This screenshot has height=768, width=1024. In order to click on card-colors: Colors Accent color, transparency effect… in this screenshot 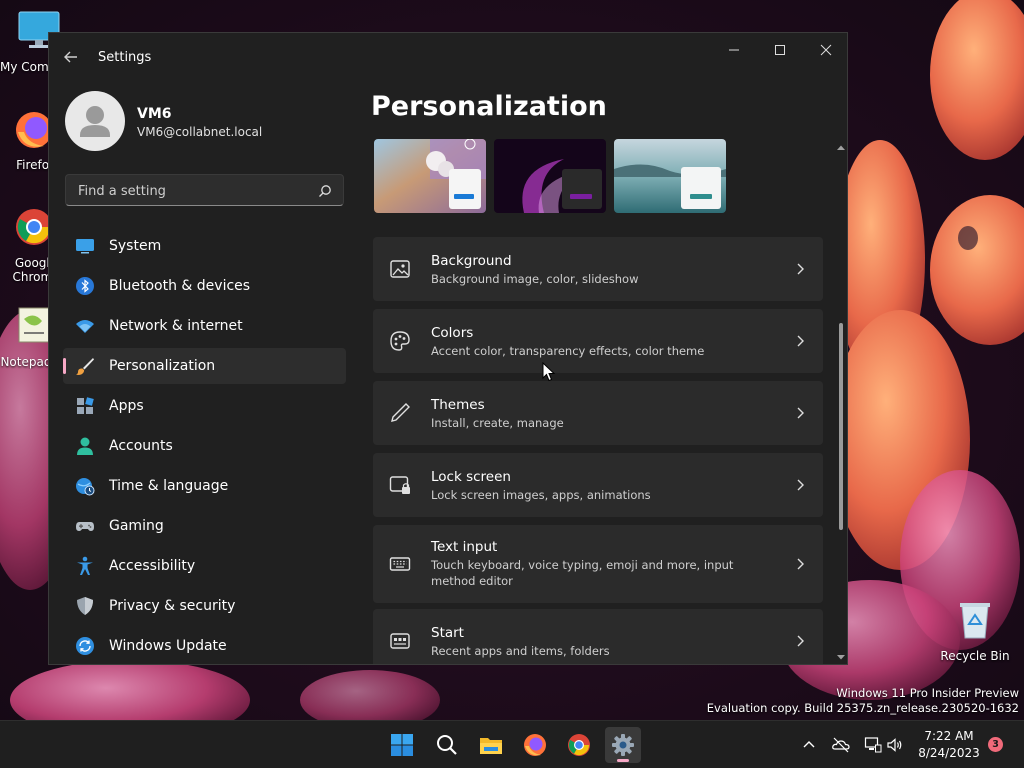, I will do `click(598, 341)`.